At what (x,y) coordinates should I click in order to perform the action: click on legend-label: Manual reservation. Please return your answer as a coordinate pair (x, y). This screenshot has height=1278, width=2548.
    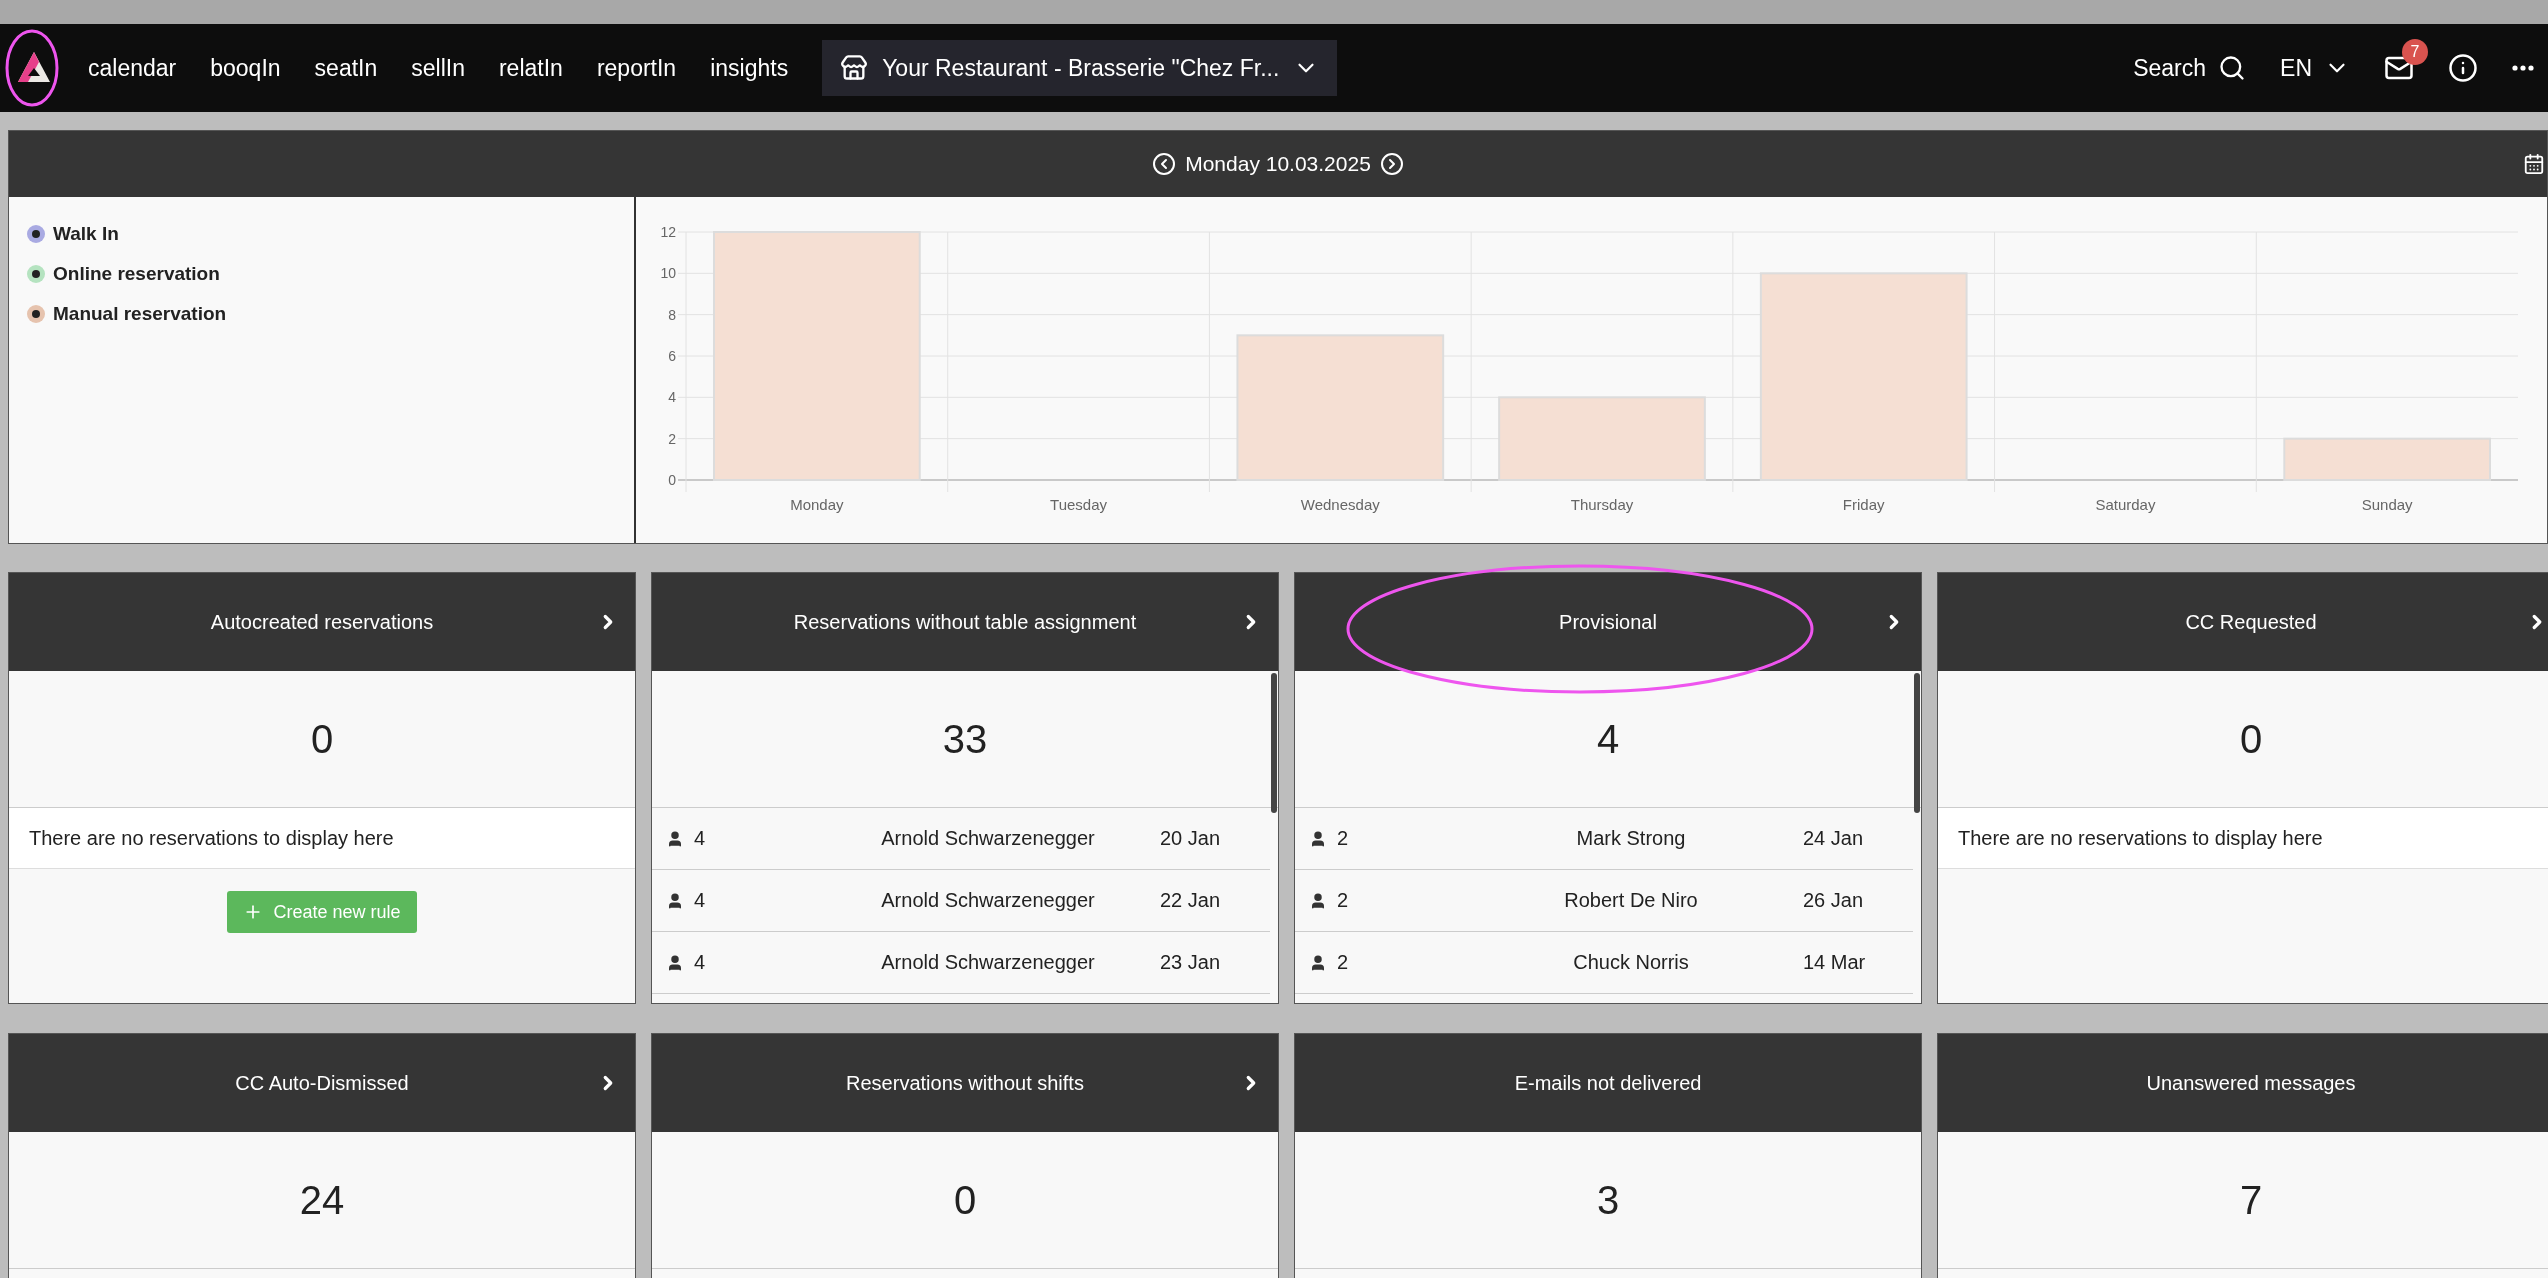
    Looking at the image, I should click on (140, 314).